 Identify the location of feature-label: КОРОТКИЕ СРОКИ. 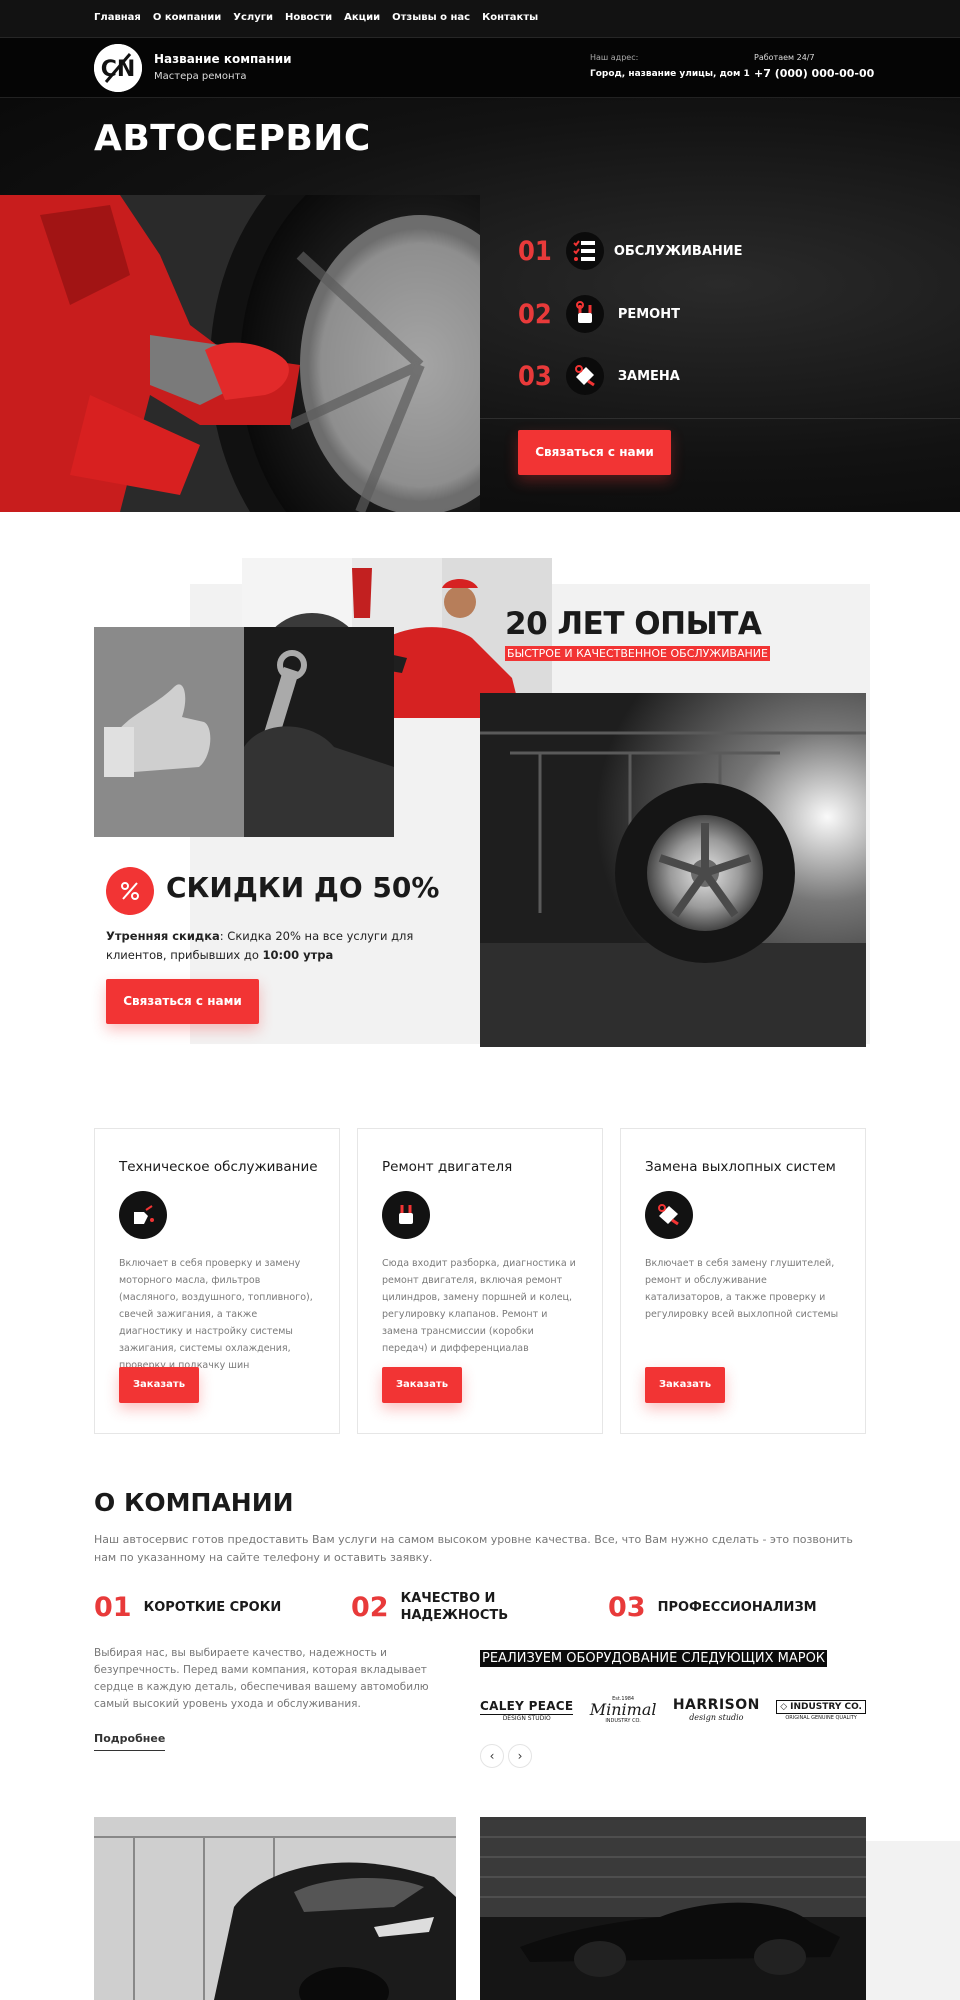
(212, 1607).